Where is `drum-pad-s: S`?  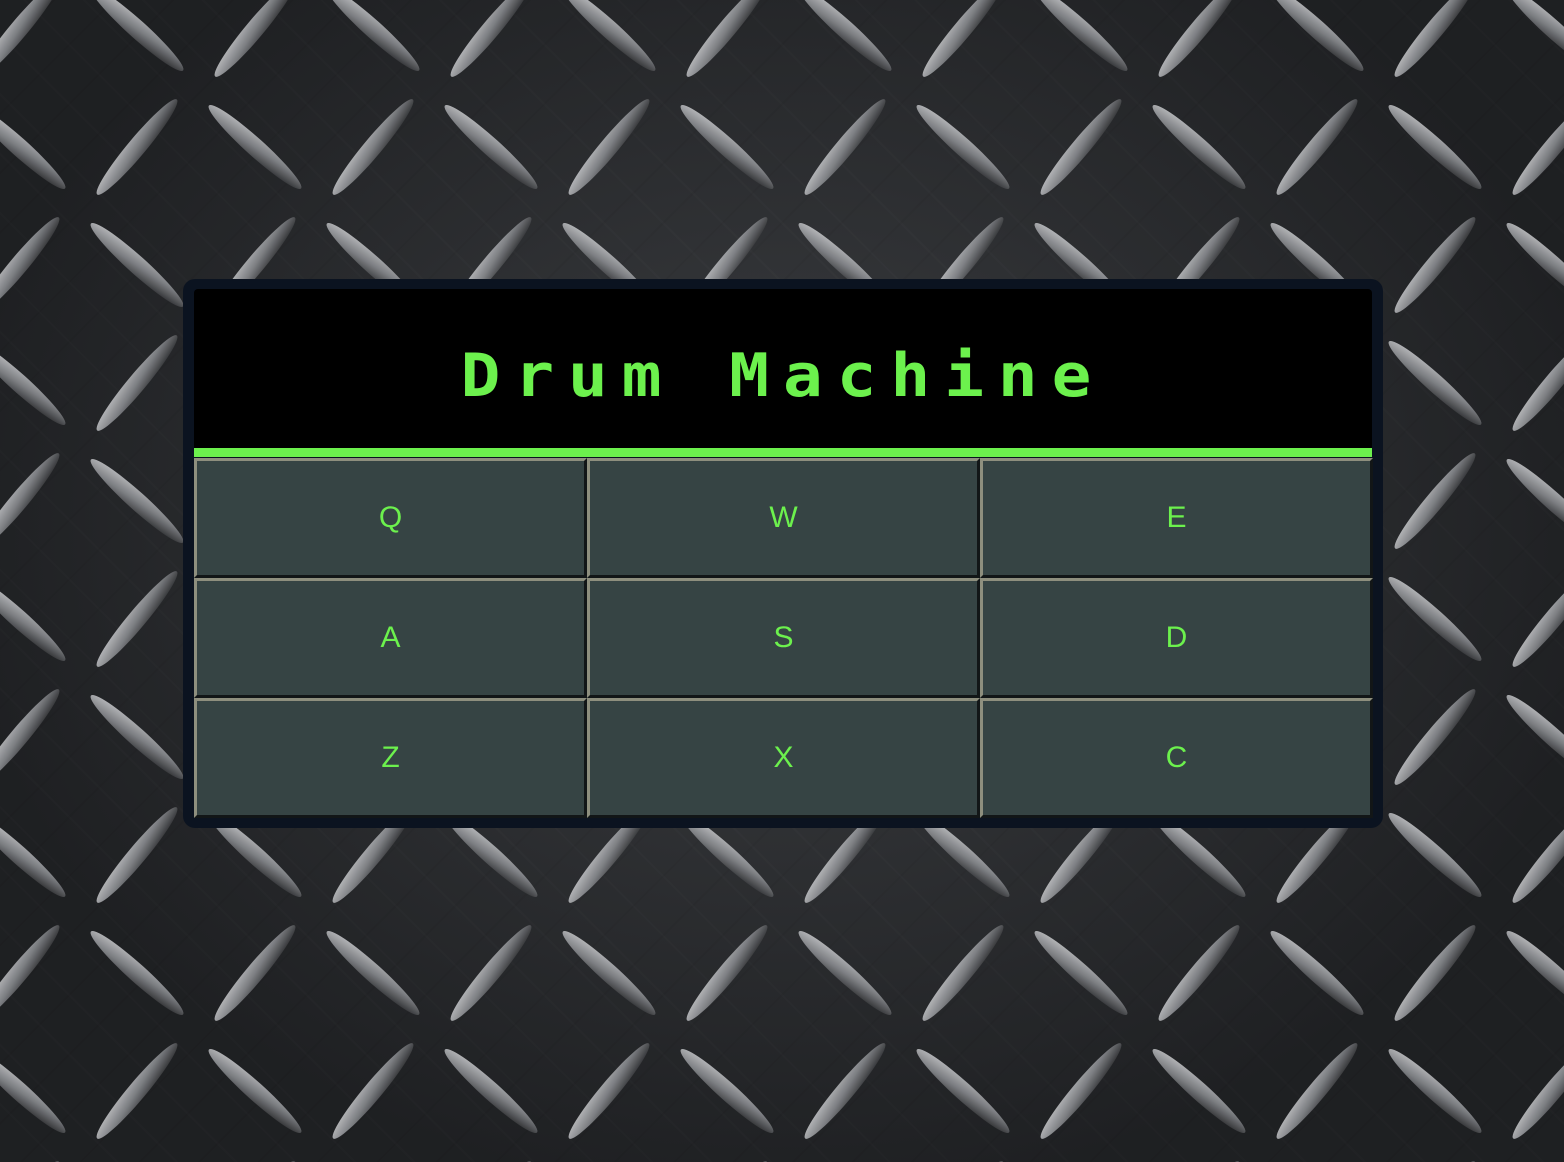
drum-pad-s: S is located at coordinates (783, 638).